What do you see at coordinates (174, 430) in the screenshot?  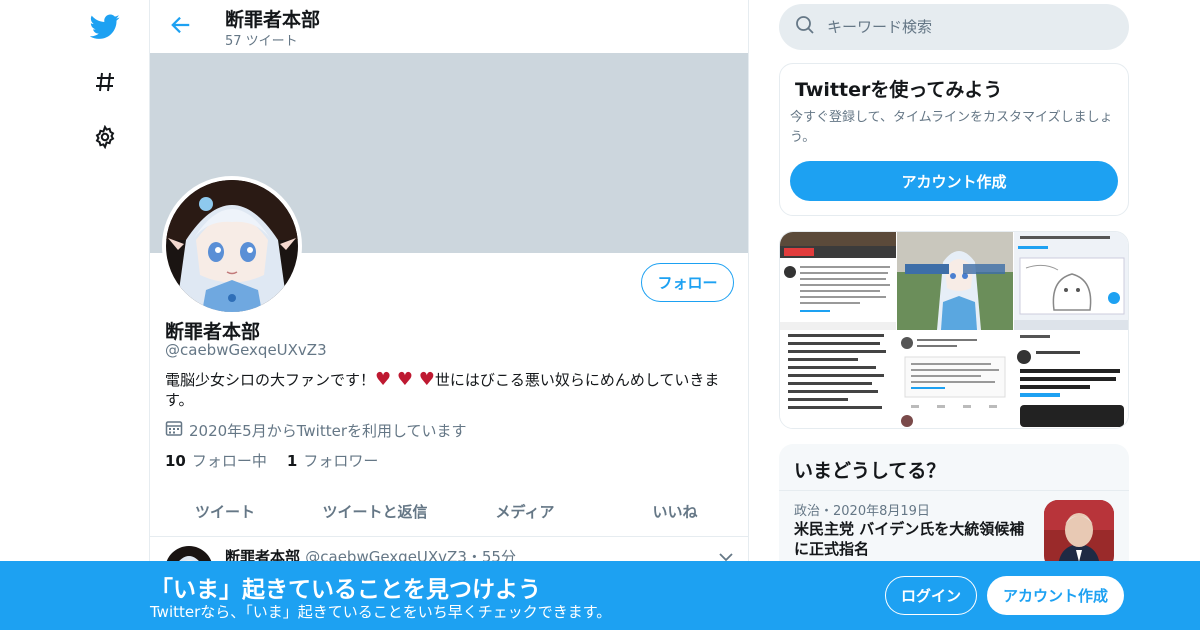 I see `calendar-icon` at bounding box center [174, 430].